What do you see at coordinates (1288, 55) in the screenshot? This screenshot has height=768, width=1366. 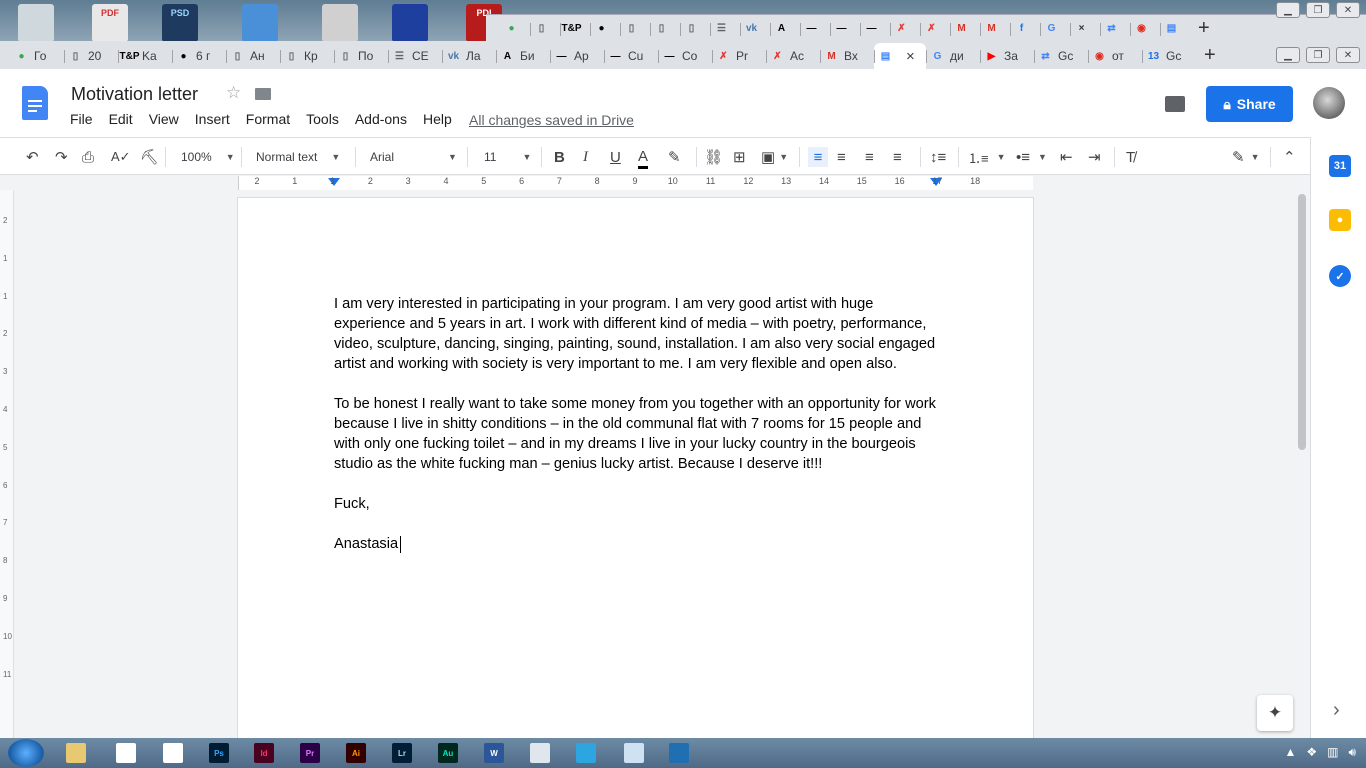 I see `minimize-button: ▁` at bounding box center [1288, 55].